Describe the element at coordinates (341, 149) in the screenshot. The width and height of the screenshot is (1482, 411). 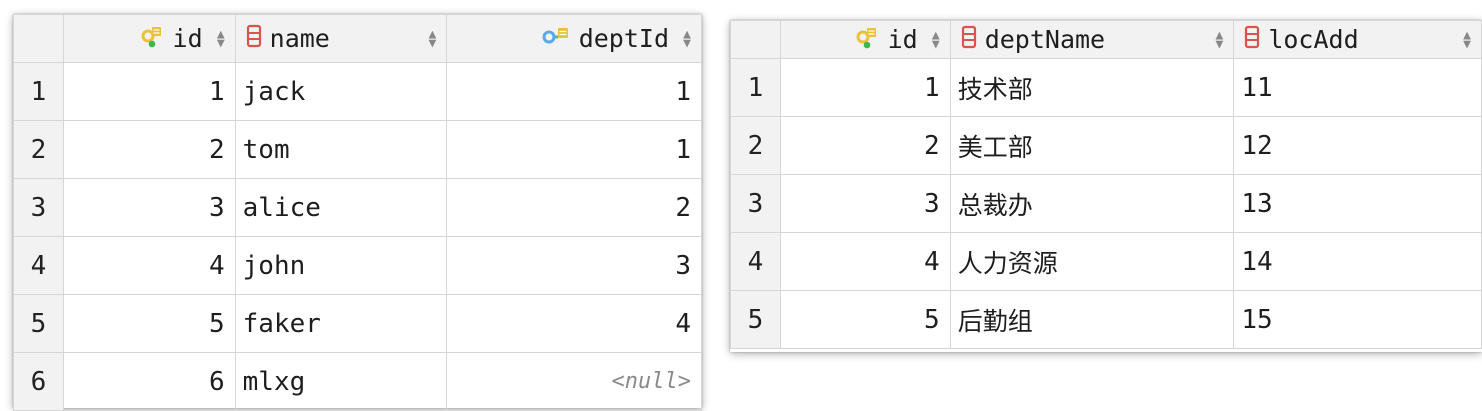
I see `cell-name: tom` at that location.